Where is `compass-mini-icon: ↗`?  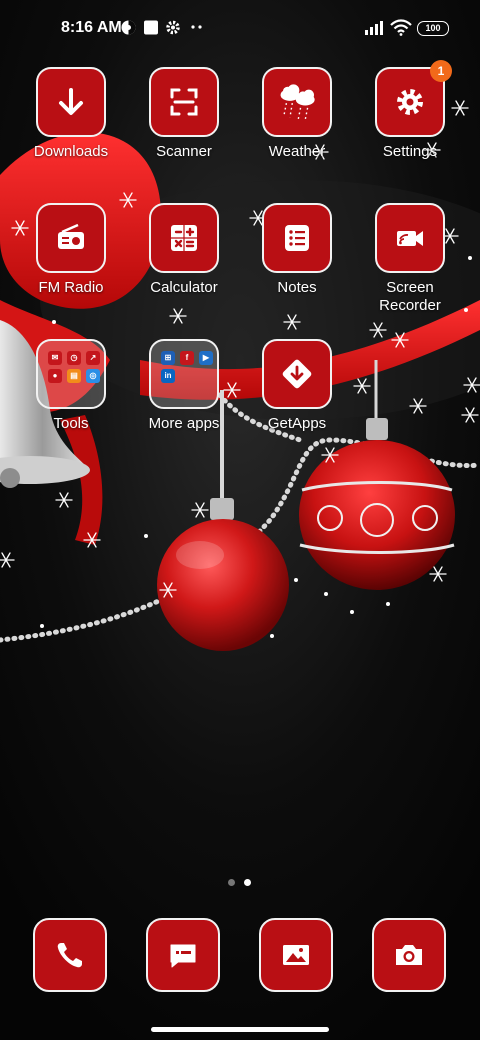
compass-mini-icon: ↗ is located at coordinates (93, 358).